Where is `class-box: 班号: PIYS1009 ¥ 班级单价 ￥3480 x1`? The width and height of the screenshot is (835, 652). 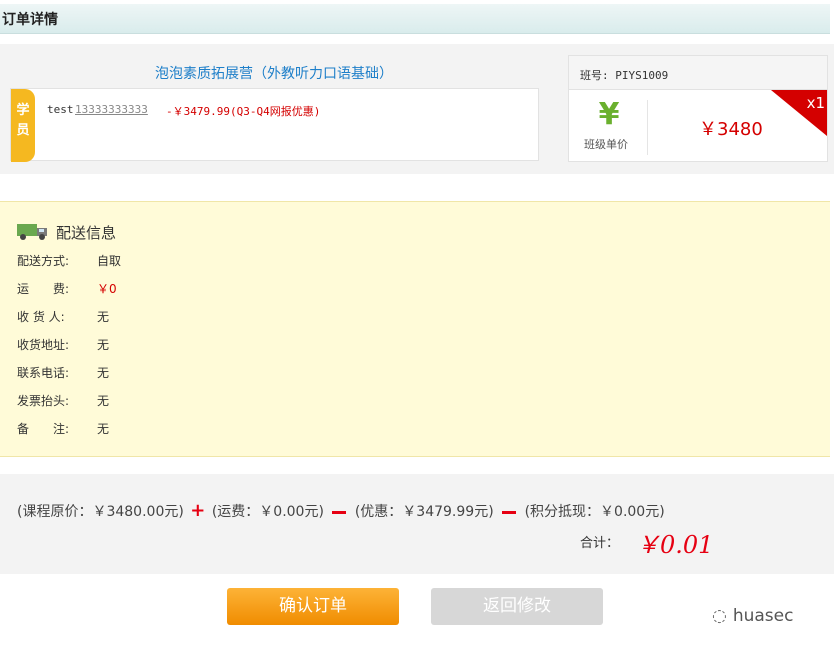 class-box: 班号: PIYS1009 ¥ 班级单价 ￥3480 x1 is located at coordinates (698, 108).